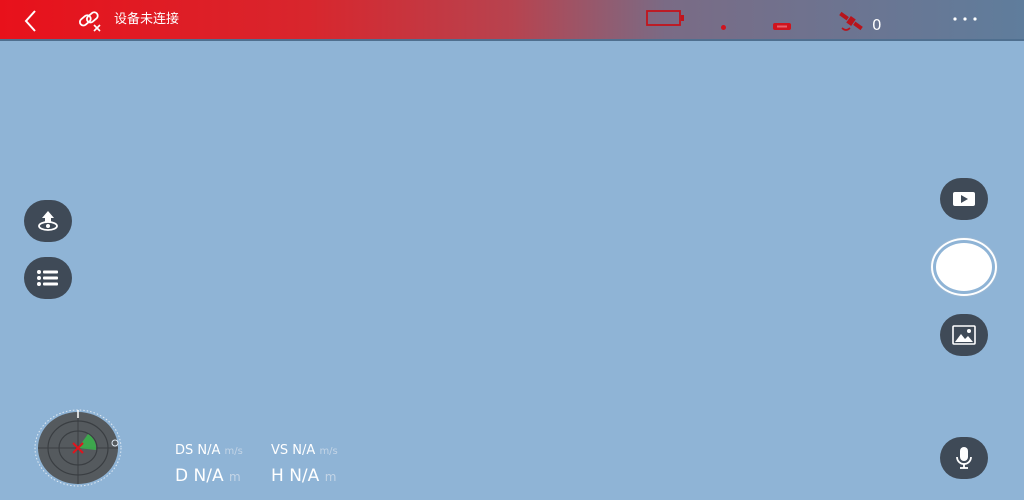 The width and height of the screenshot is (1024, 500). I want to click on chevron-left-icon, so click(31, 21).